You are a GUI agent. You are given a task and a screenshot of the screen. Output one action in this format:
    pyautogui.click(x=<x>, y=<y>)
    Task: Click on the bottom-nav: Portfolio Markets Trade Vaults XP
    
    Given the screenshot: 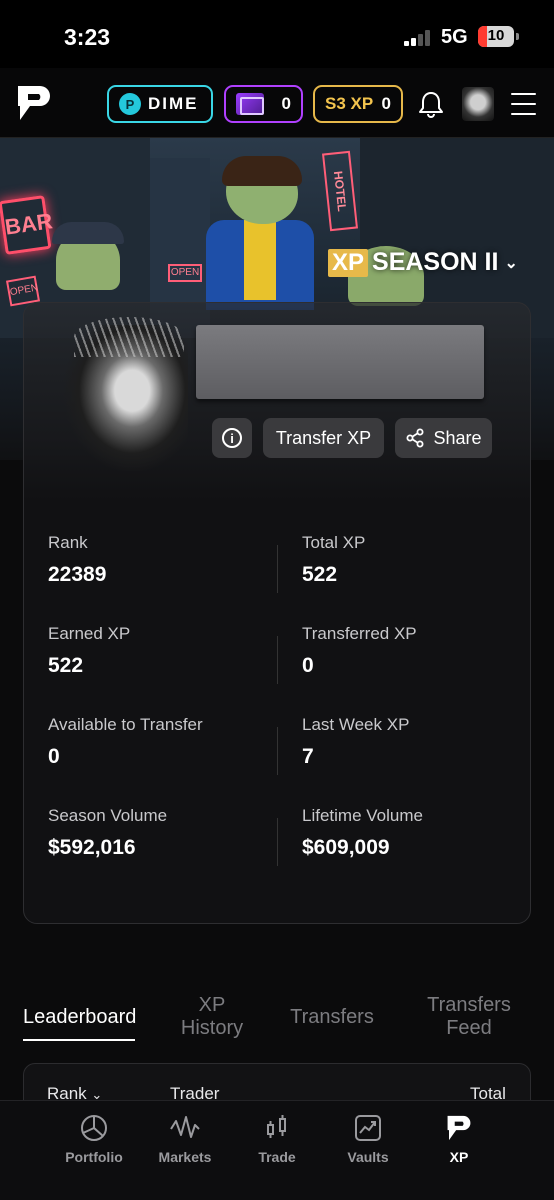 What is the action you would take?
    pyautogui.click(x=277, y=1150)
    